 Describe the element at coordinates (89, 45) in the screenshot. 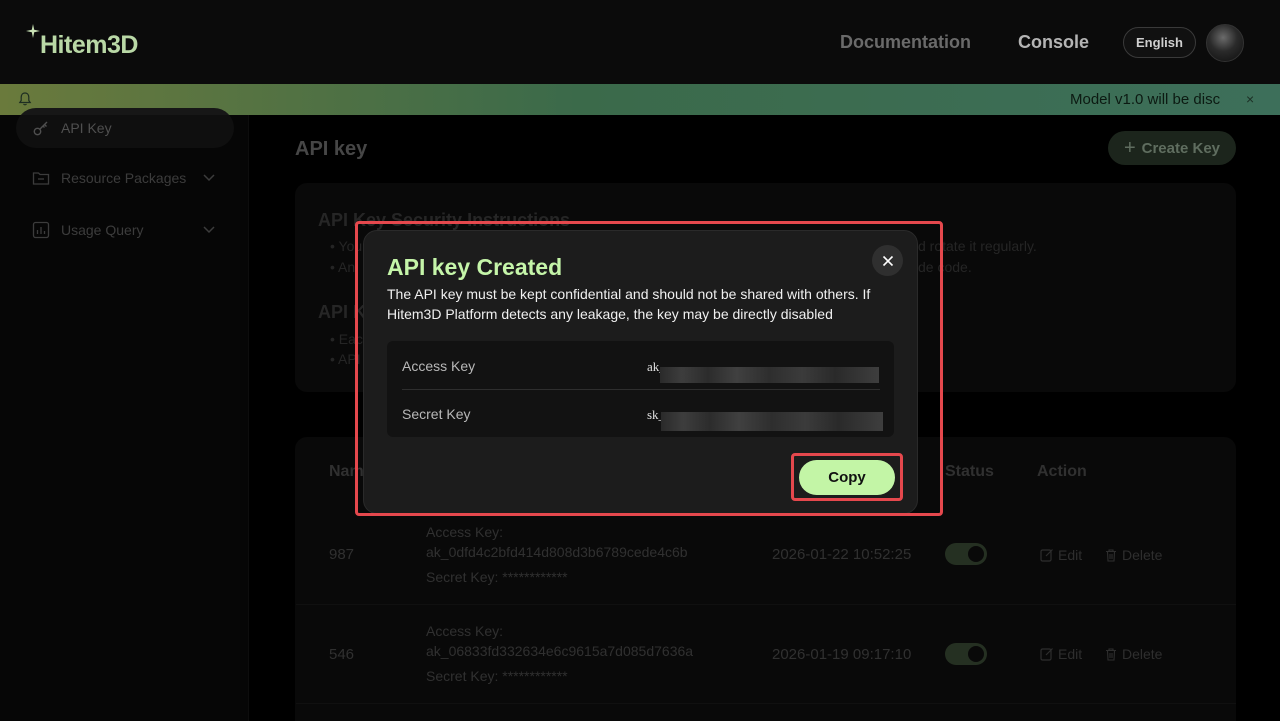

I see `logo-text: Hitem3D` at that location.